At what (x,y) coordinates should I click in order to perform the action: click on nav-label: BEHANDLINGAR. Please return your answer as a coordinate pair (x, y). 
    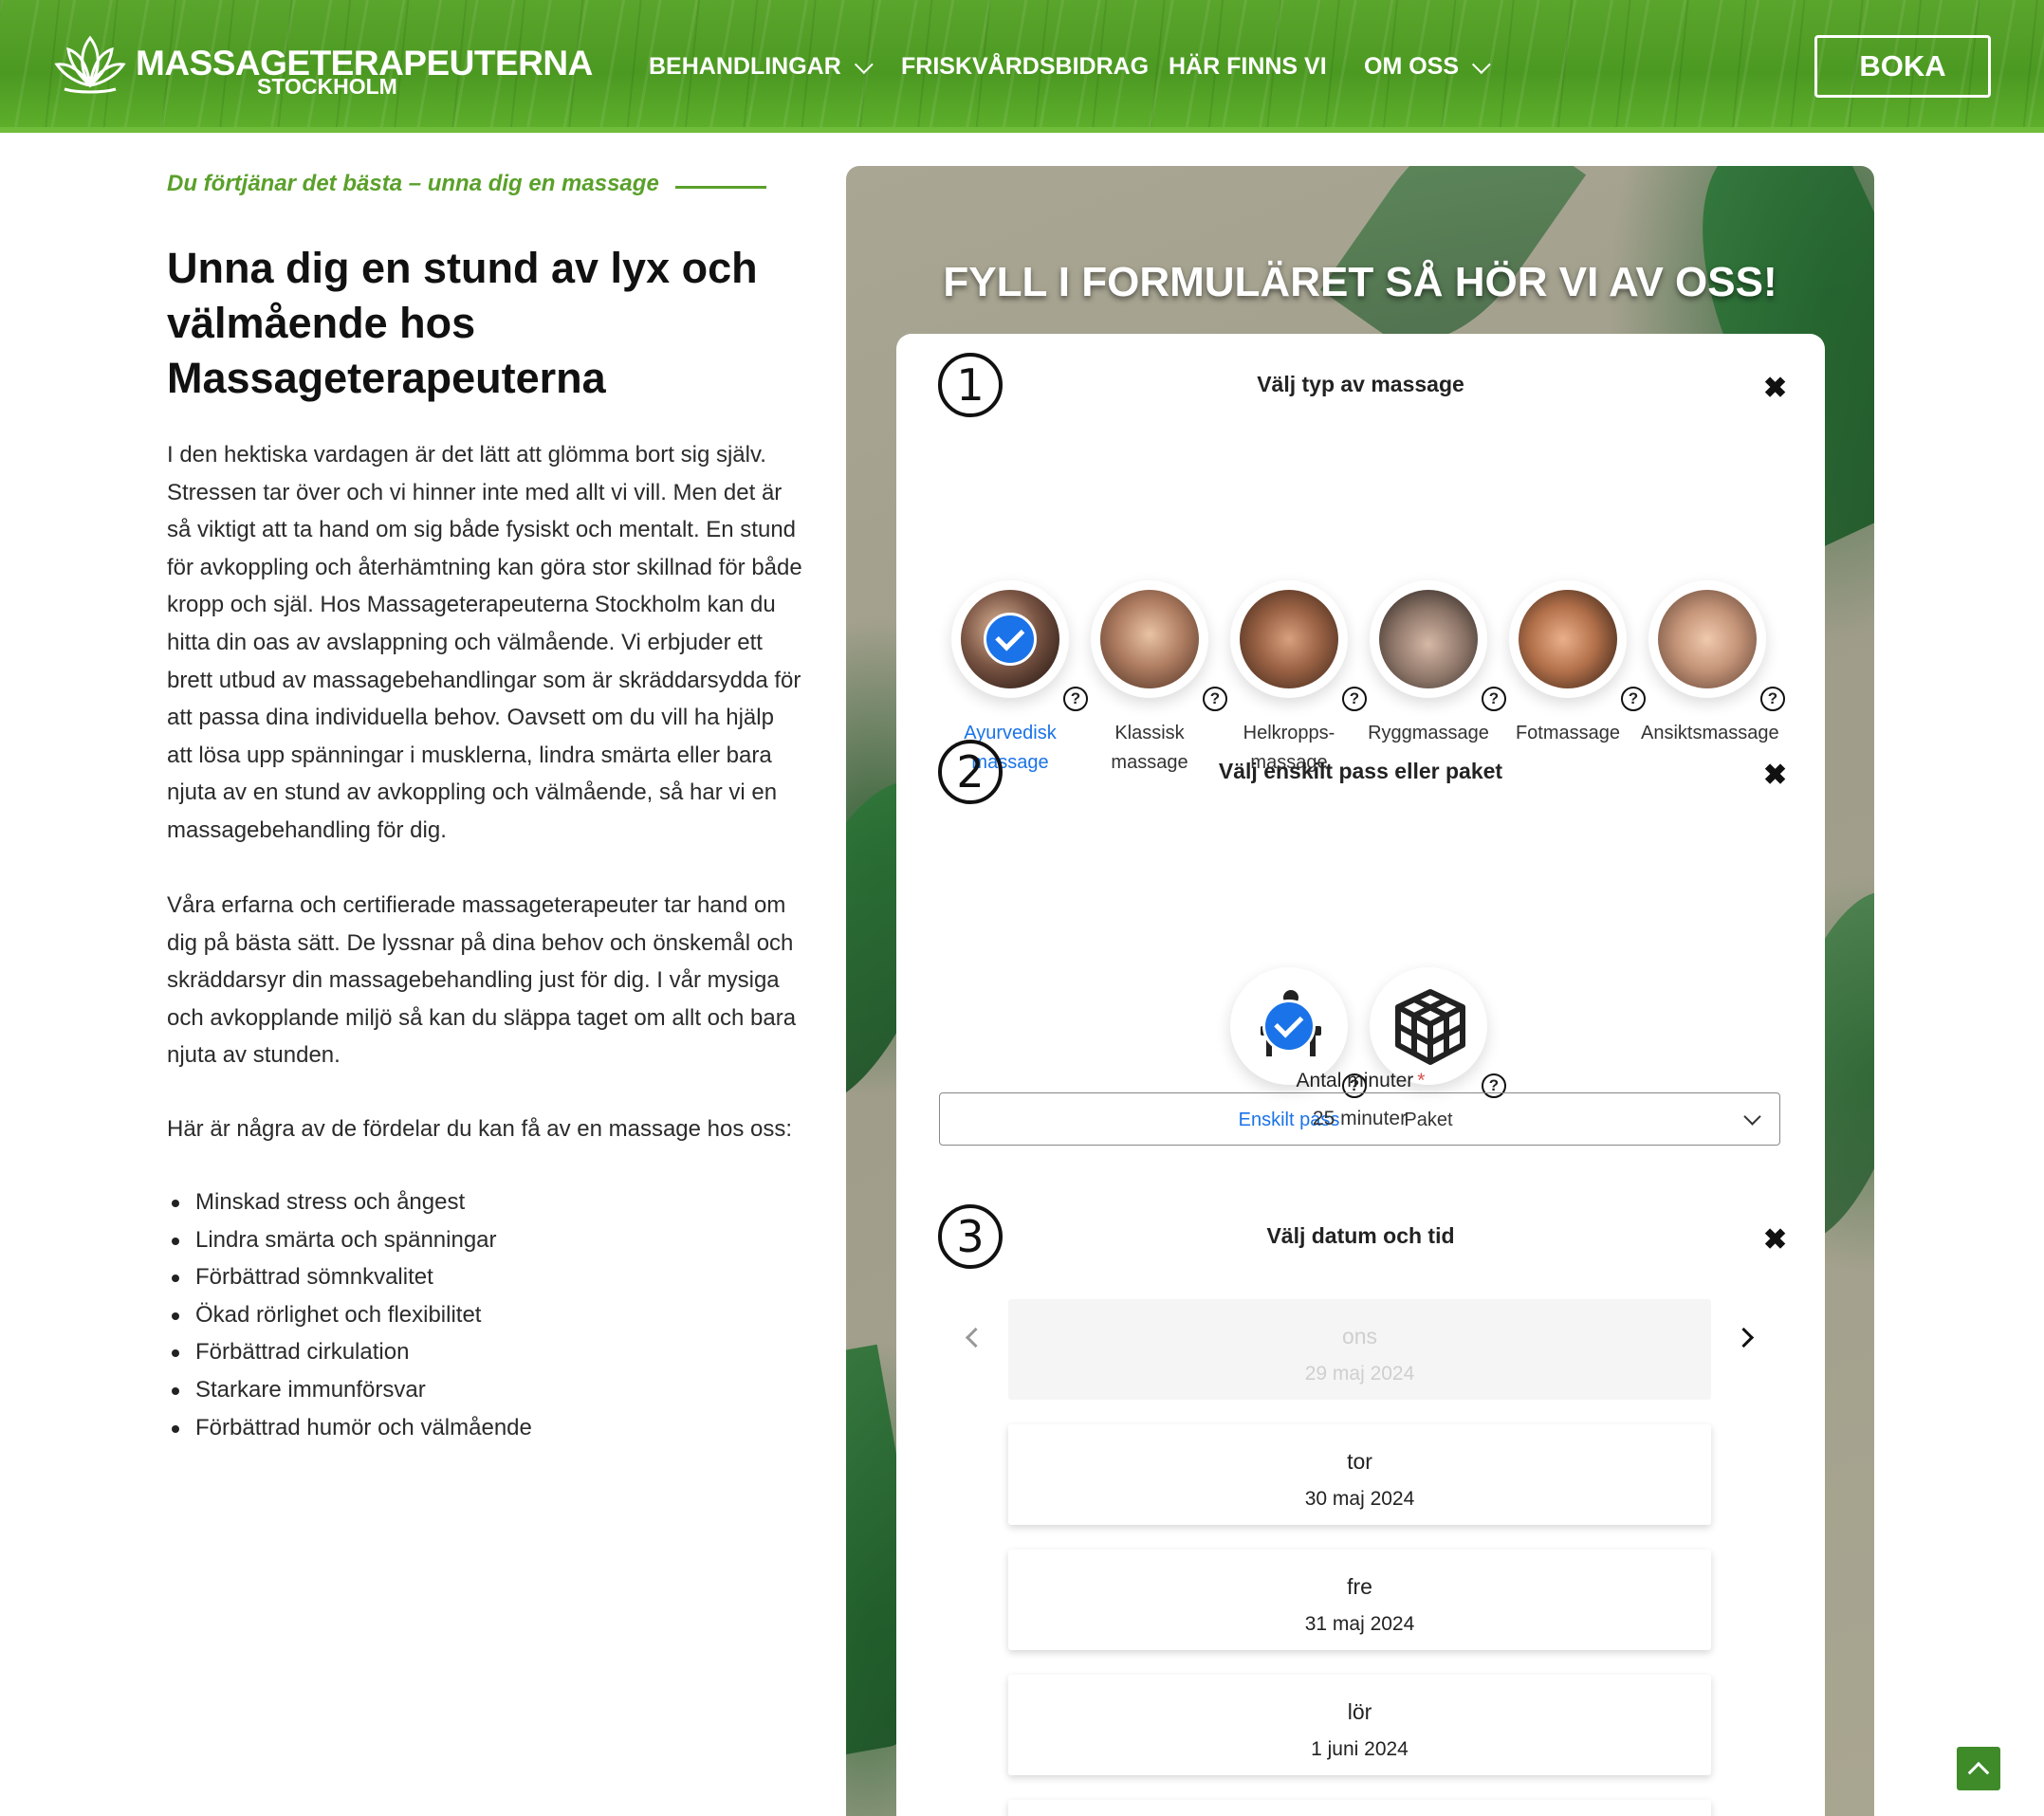
    Looking at the image, I should click on (745, 66).